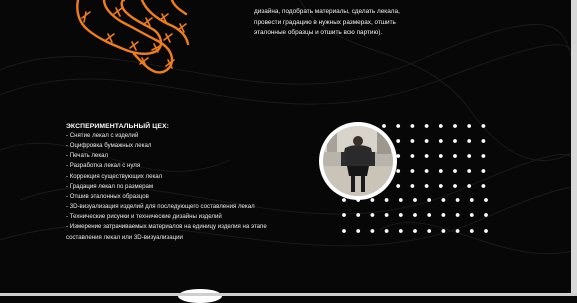 The height and width of the screenshot is (303, 577). What do you see at coordinates (415, 178) in the screenshot?
I see `dot-pattern` at bounding box center [415, 178].